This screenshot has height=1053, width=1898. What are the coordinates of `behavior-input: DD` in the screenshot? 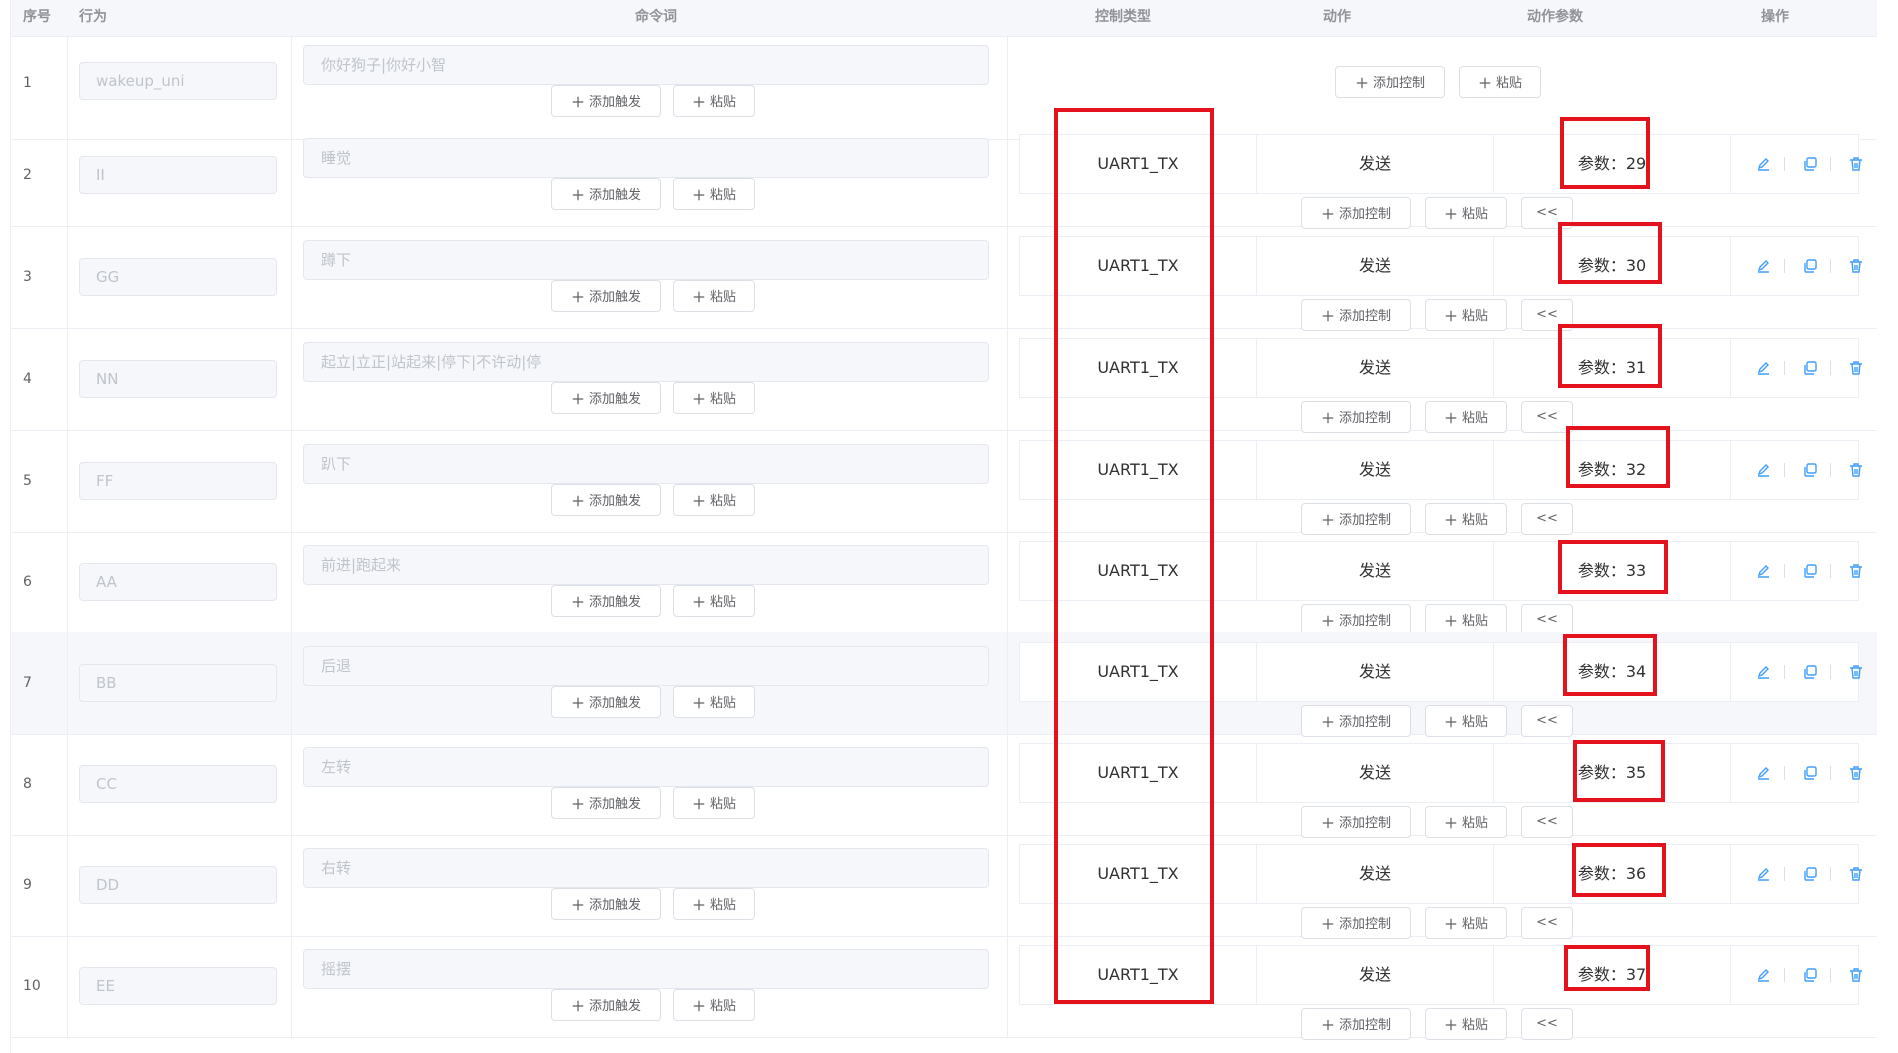 It's located at (178, 885).